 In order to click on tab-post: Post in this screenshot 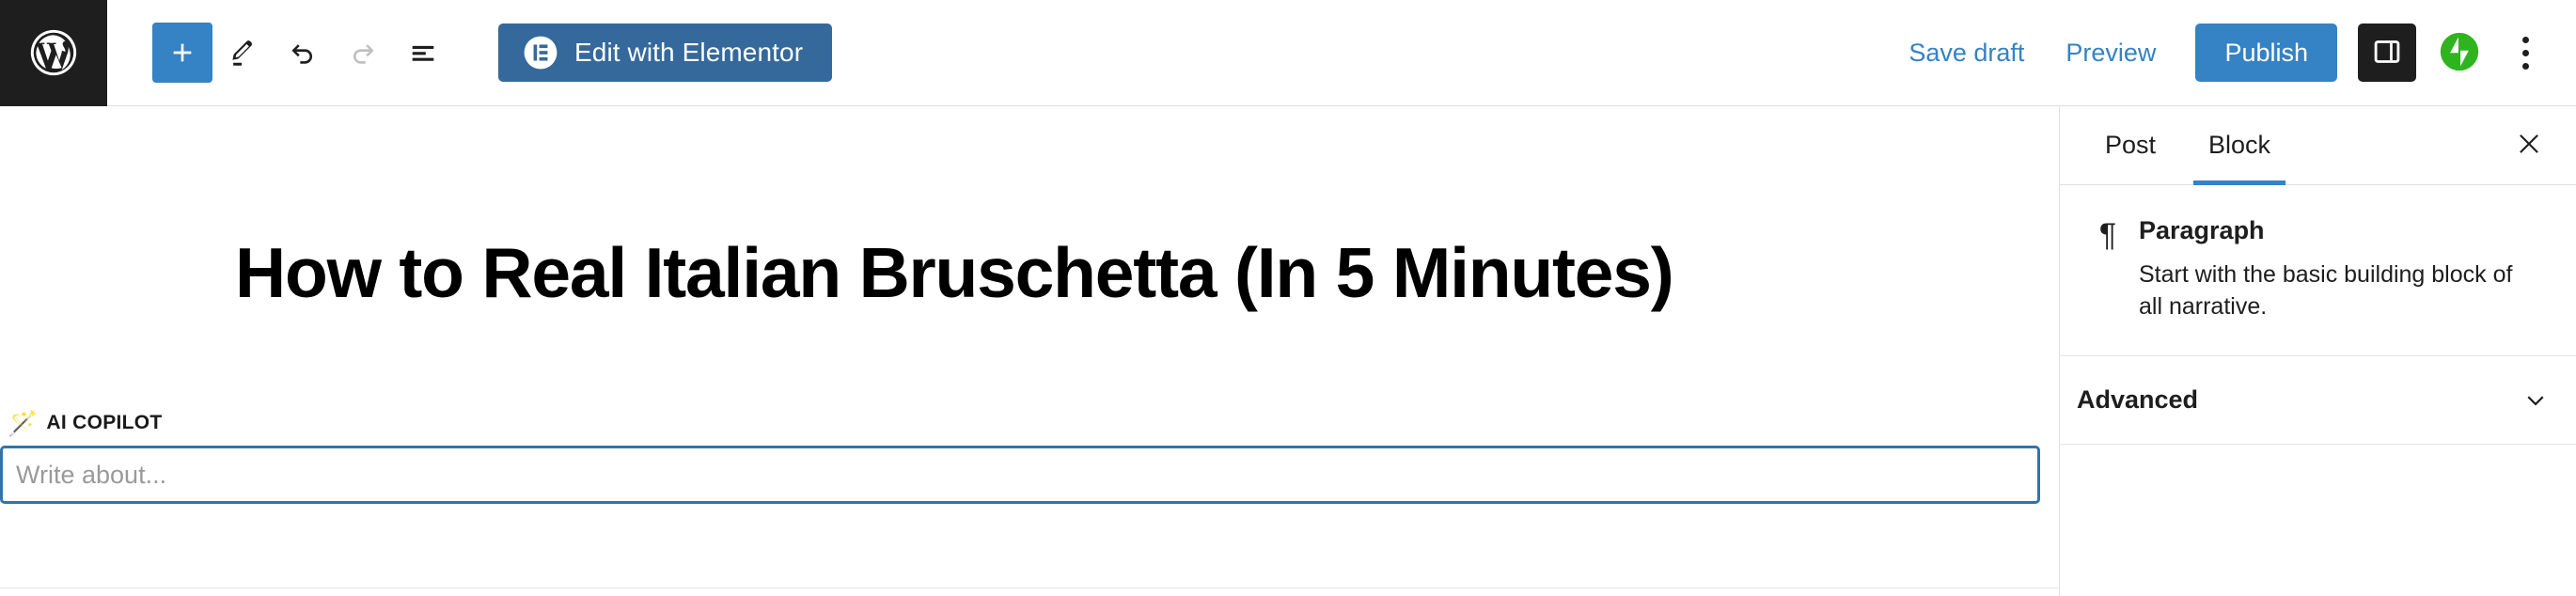, I will do `click(2131, 145)`.